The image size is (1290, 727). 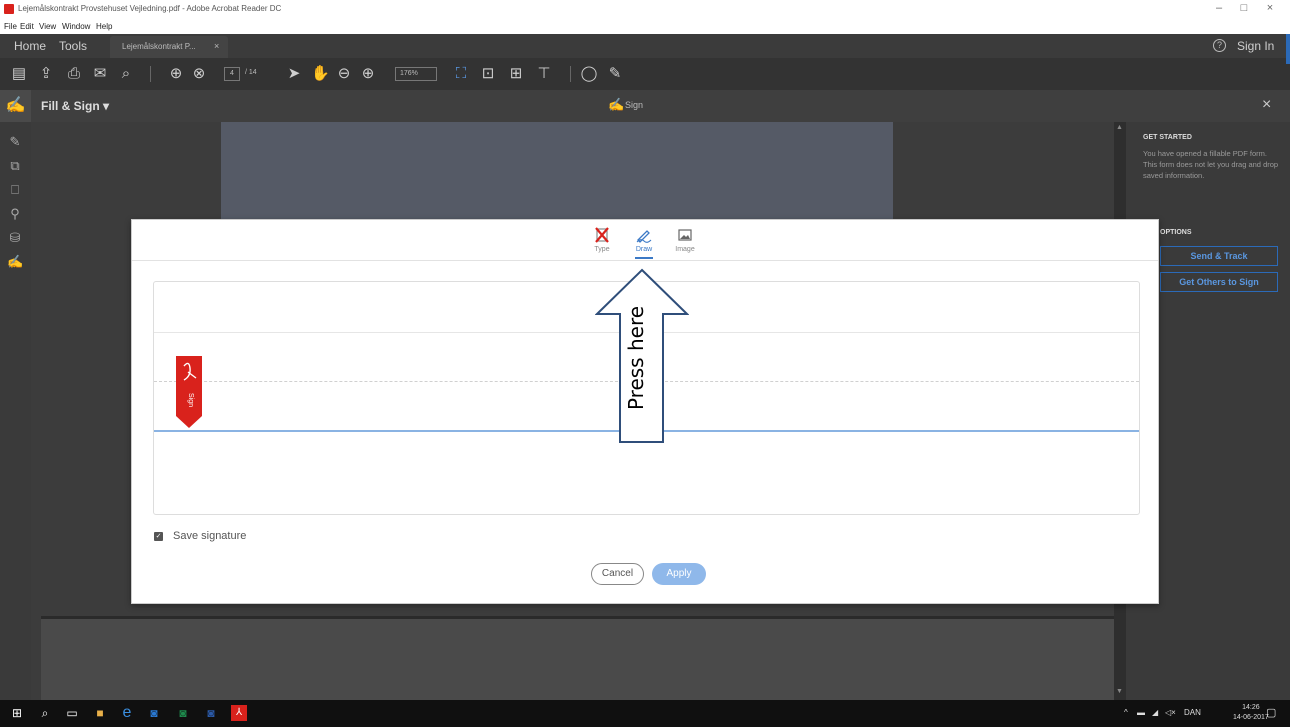 What do you see at coordinates (30, 46) in the screenshot?
I see `tab-home: Home` at bounding box center [30, 46].